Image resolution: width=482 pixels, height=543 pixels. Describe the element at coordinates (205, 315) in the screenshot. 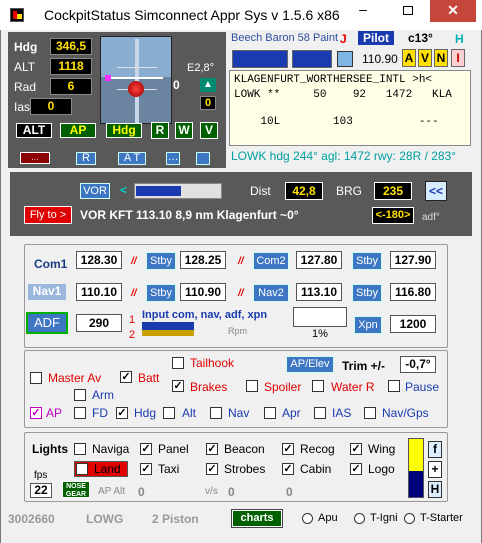

I see `input-instructions: Input com, nav, adf, xpn` at that location.